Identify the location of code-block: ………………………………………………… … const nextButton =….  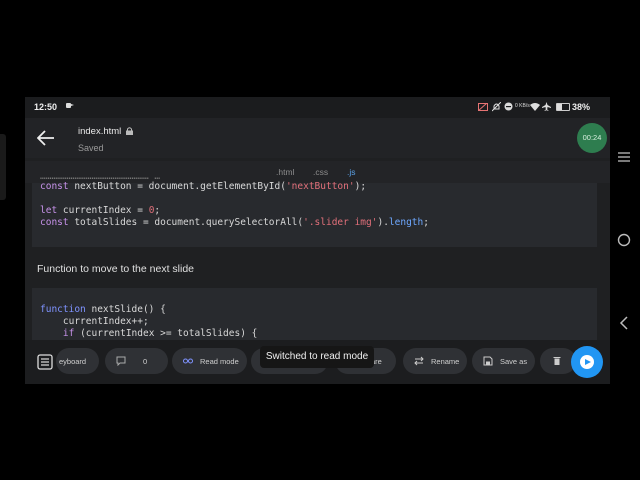
(314, 209).